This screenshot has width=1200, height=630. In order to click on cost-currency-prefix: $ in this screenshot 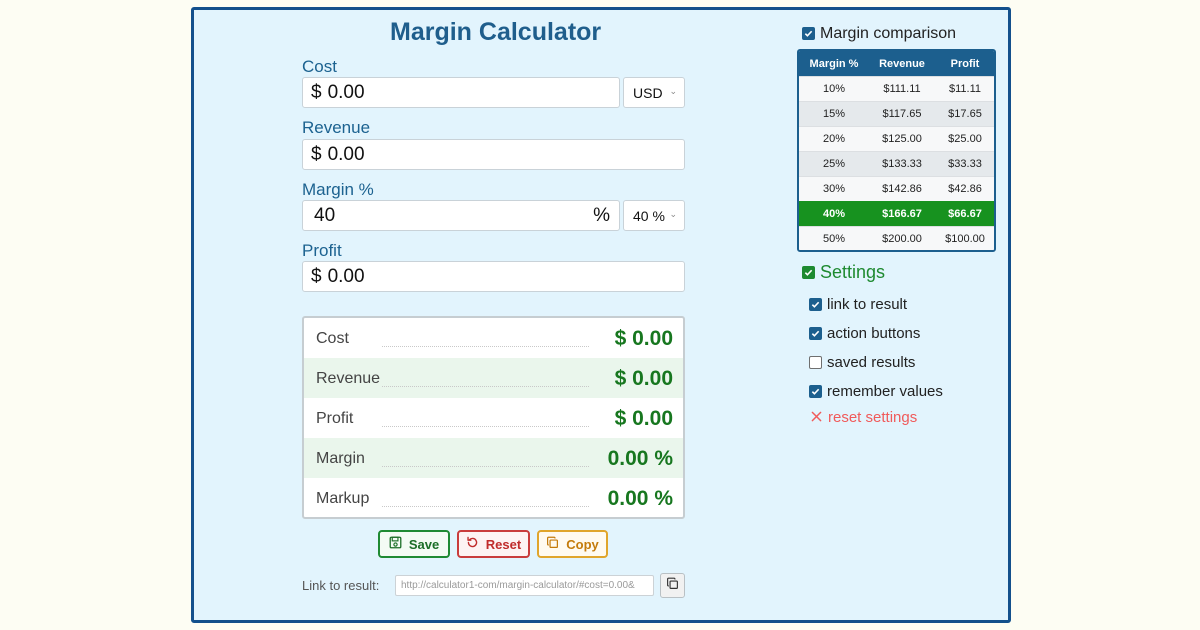, I will do `click(316, 92)`.